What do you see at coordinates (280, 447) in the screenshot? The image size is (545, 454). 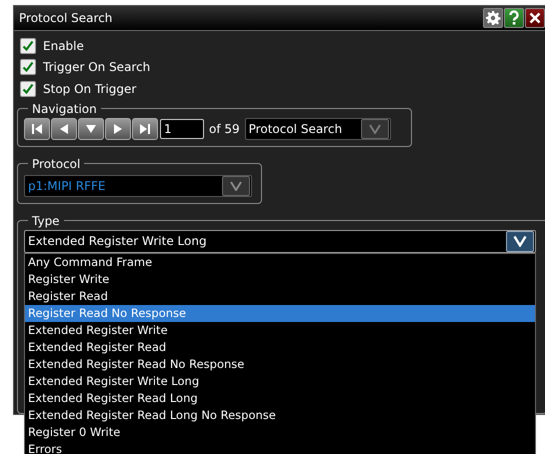 I see `dropdown-option: Errors` at bounding box center [280, 447].